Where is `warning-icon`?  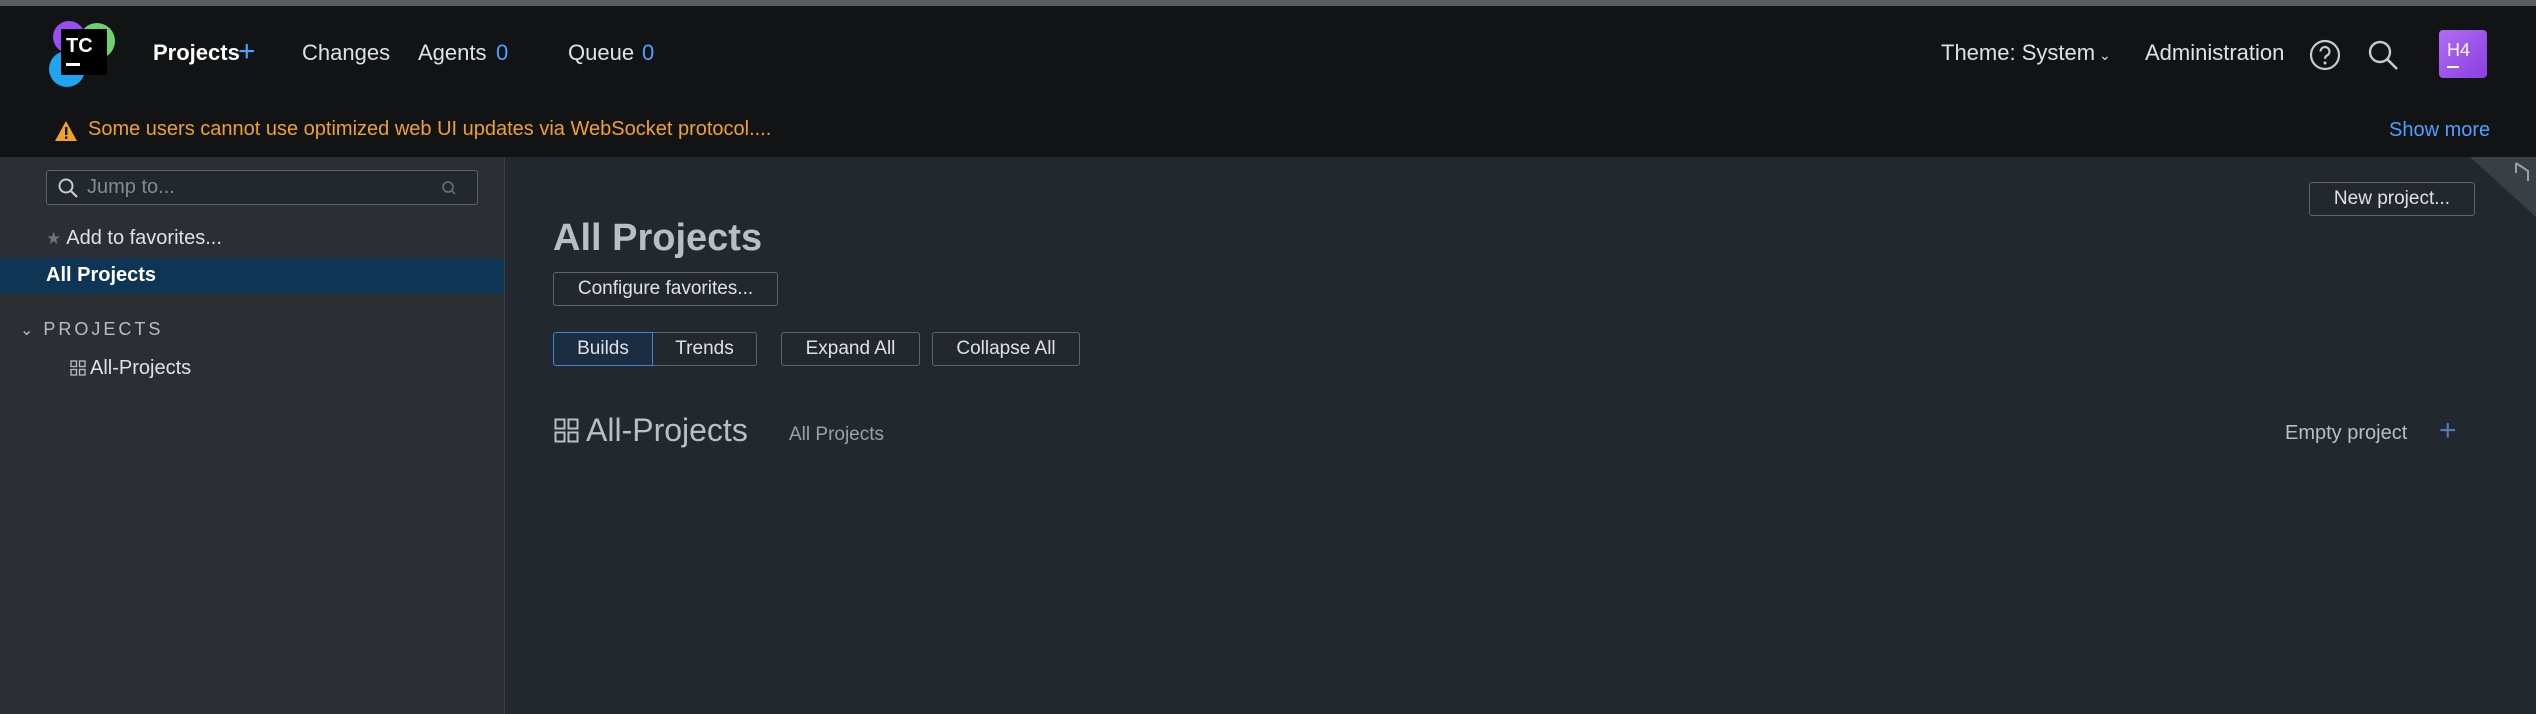 warning-icon is located at coordinates (66, 131).